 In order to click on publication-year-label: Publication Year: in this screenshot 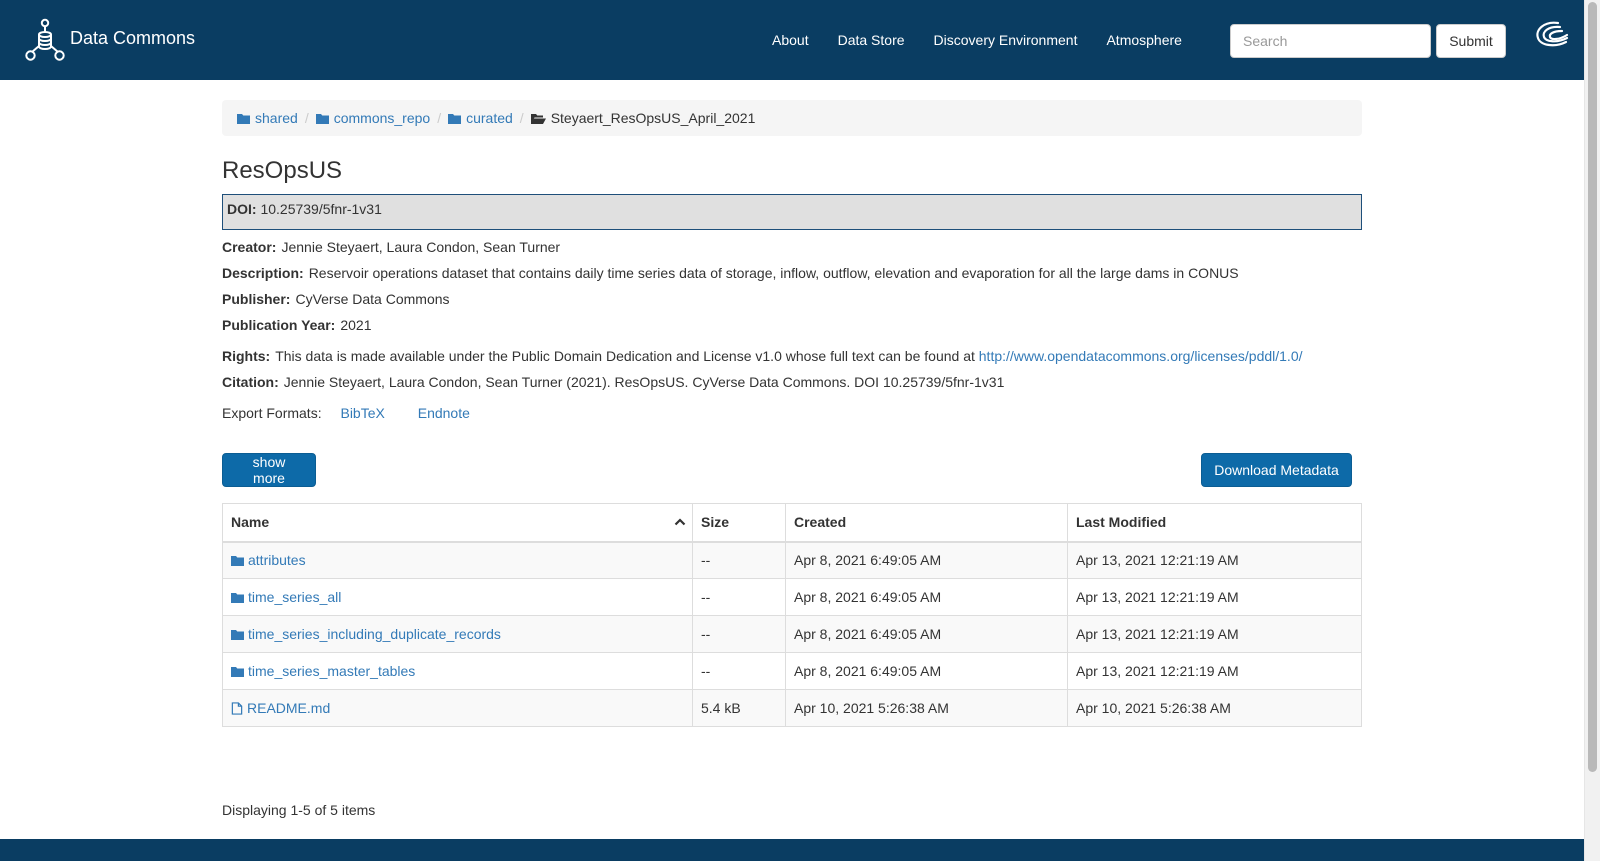, I will do `click(279, 325)`.